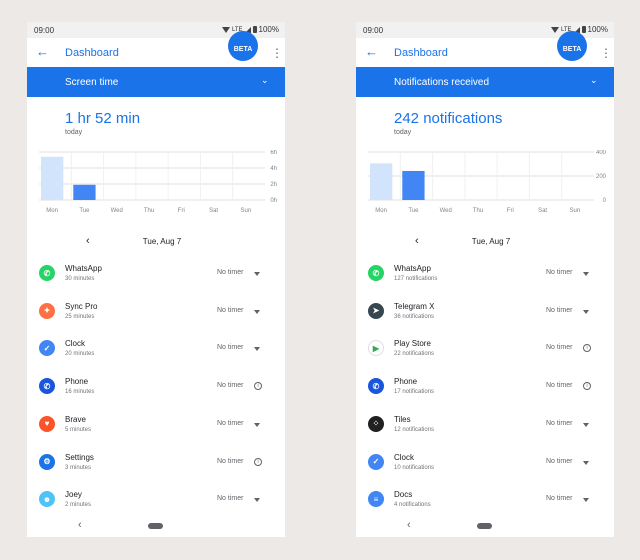 The width and height of the screenshot is (640, 560). Describe the element at coordinates (80, 279) in the screenshot. I see `app-usage: 30 minutes` at that location.